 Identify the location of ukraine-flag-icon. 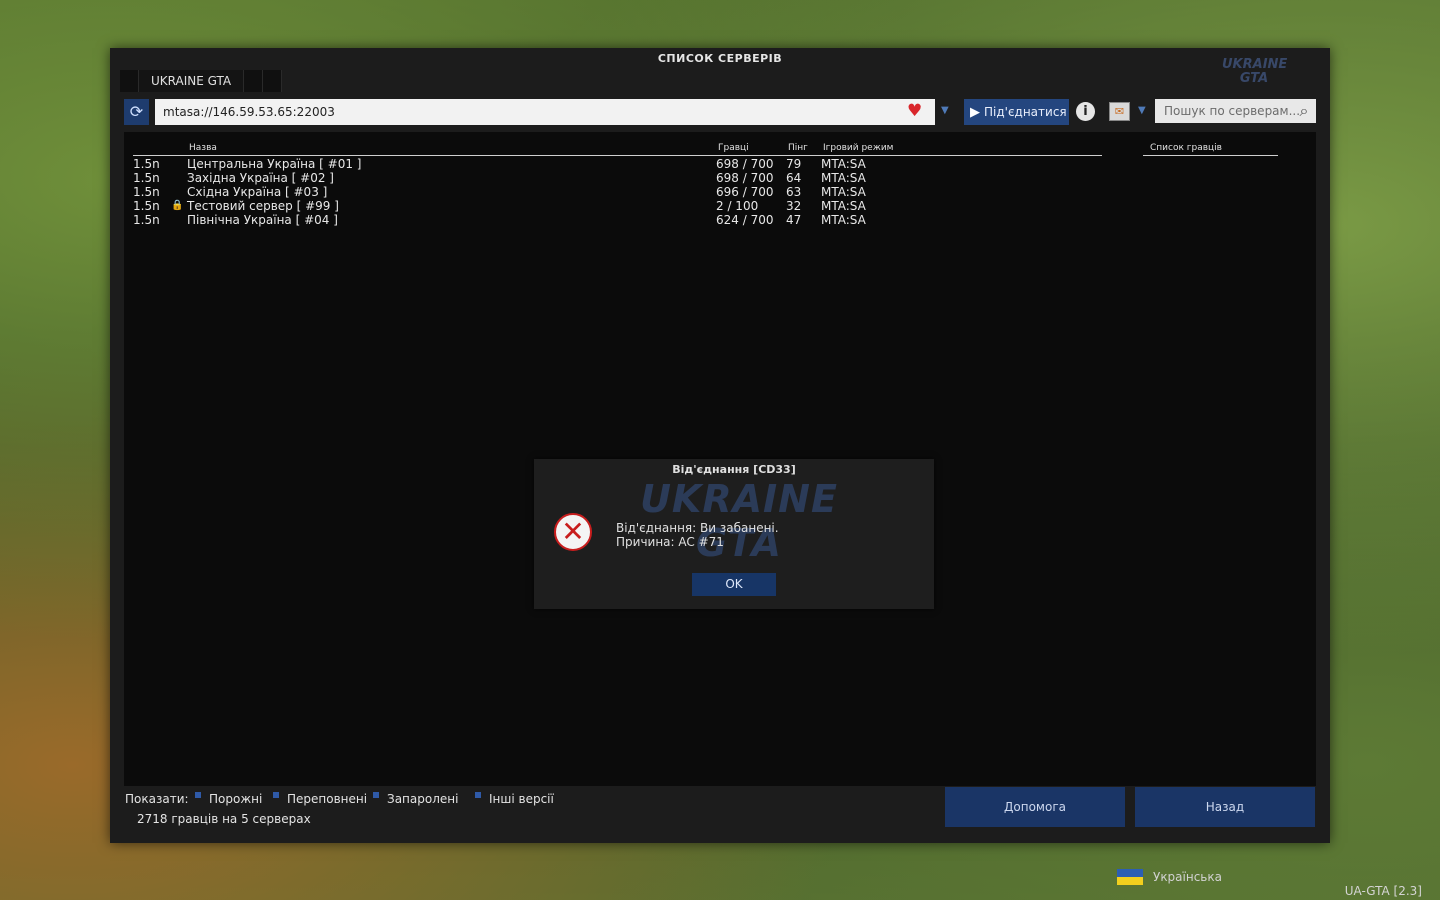
(1130, 877).